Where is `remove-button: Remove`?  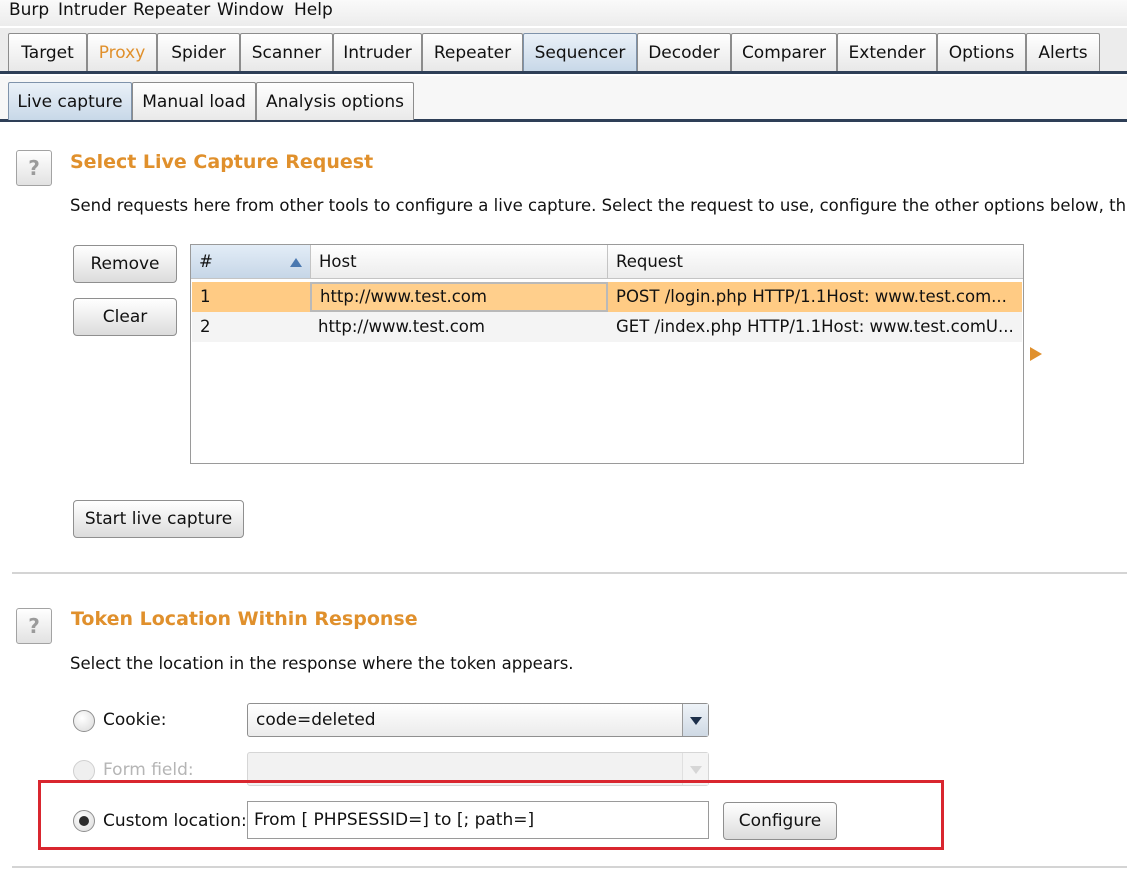
remove-button: Remove is located at coordinates (125, 264).